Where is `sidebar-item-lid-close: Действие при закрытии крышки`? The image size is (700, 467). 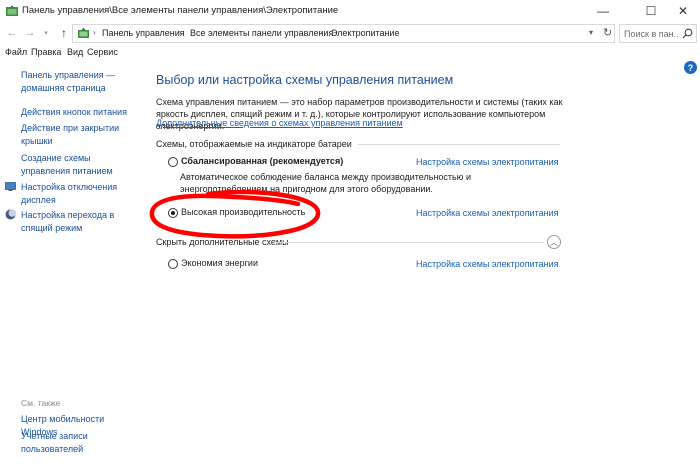 sidebar-item-lid-close: Действие при закрытии крышки is located at coordinates (81, 134).